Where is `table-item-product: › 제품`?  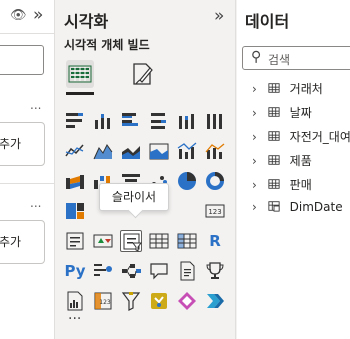 table-item-product: › 제품 is located at coordinates (282, 162).